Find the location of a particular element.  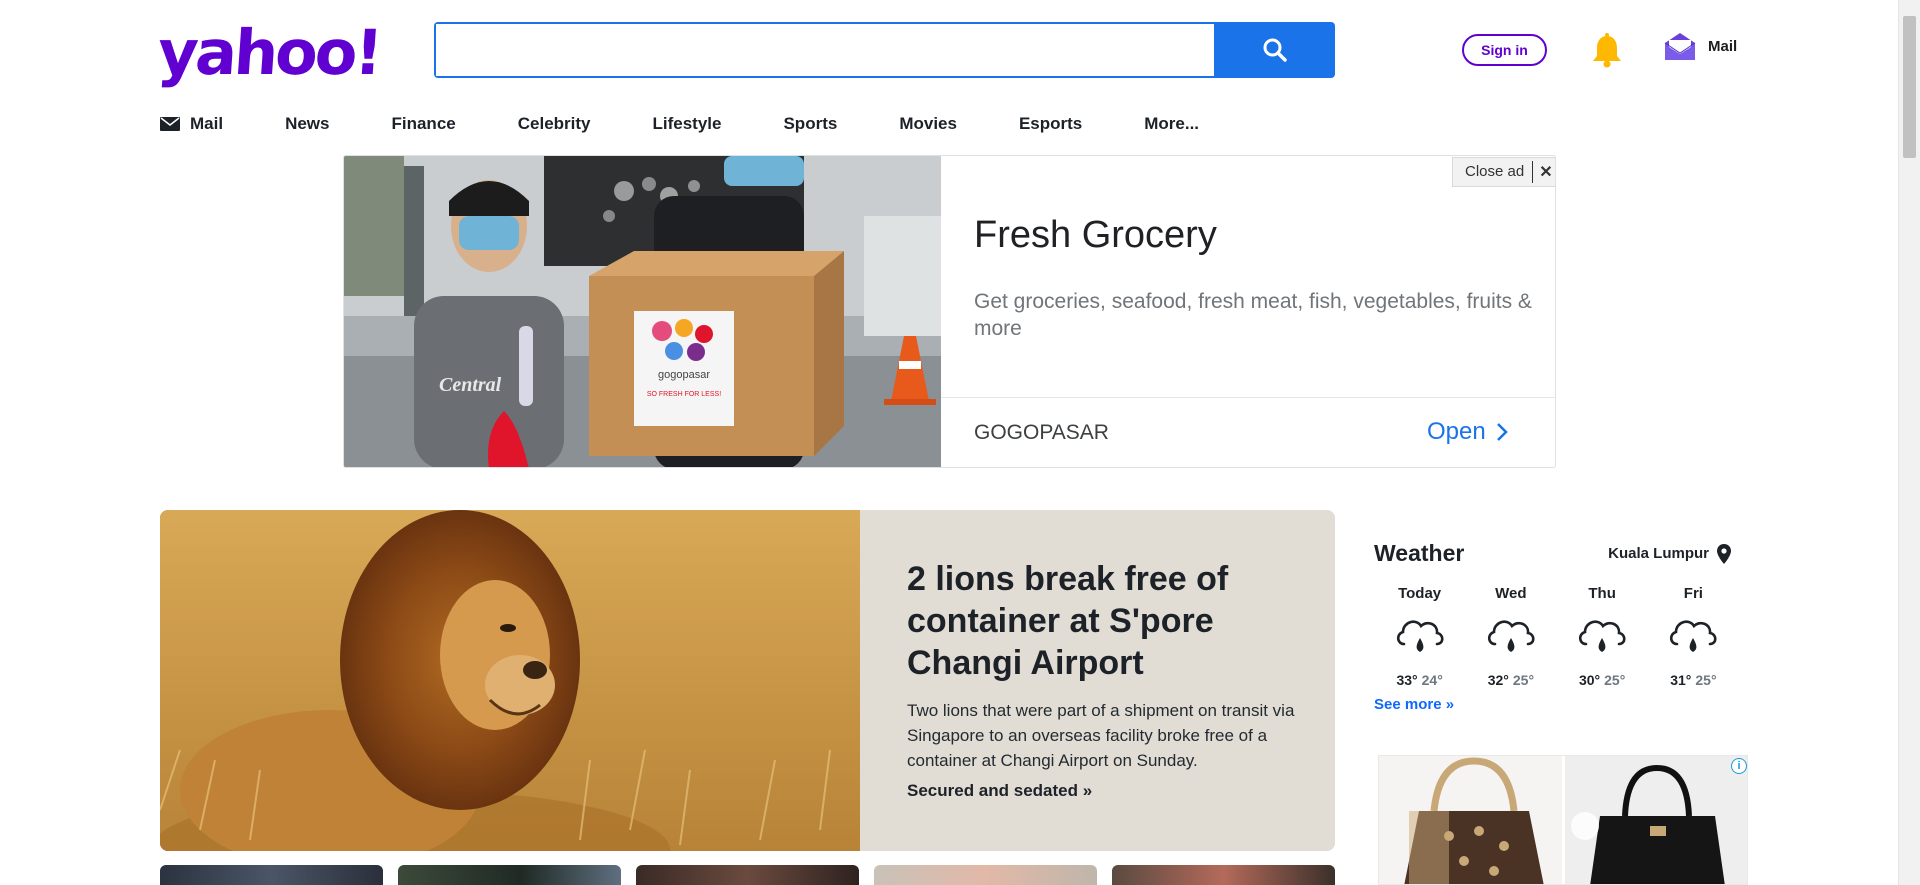

ad-title: Fresh Grocery is located at coordinates (1095, 235).